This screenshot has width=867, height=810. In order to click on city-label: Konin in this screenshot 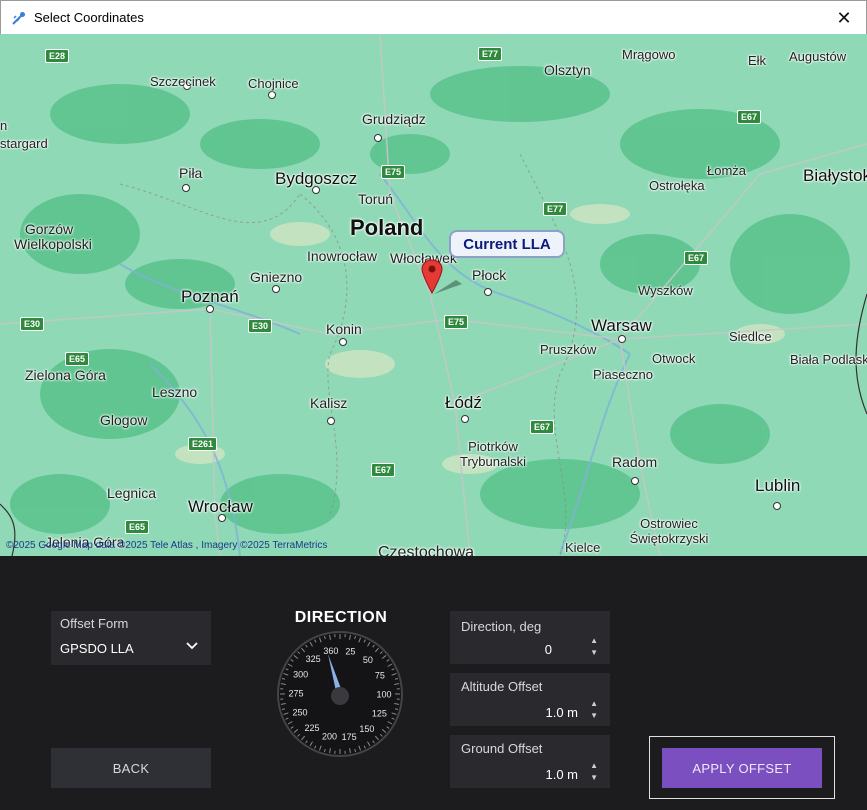, I will do `click(344, 329)`.